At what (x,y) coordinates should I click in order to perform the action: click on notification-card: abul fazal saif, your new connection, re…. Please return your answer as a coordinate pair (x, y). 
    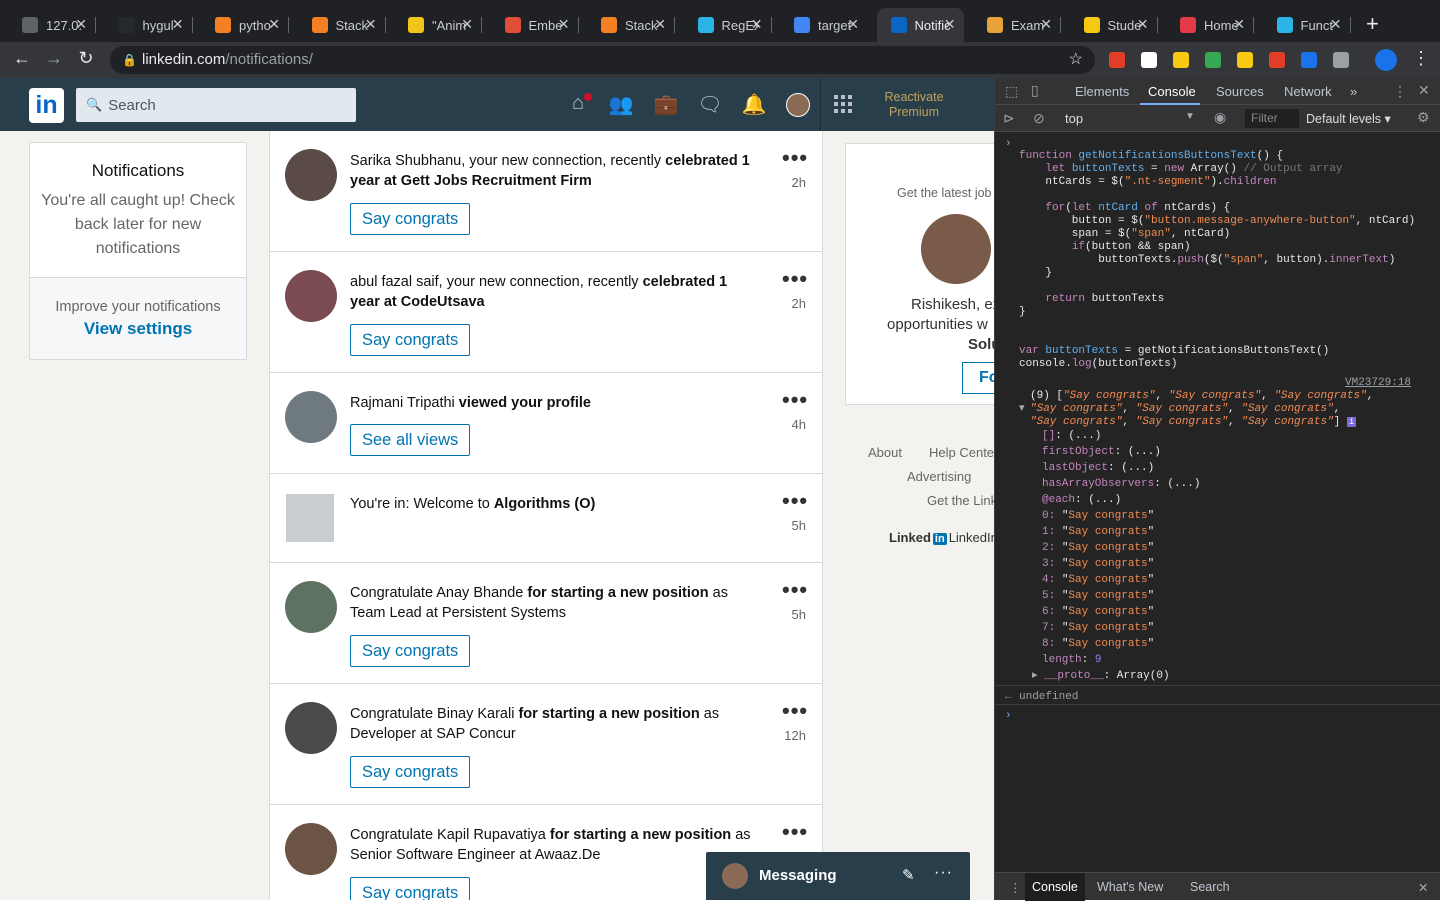
    Looking at the image, I should click on (546, 312).